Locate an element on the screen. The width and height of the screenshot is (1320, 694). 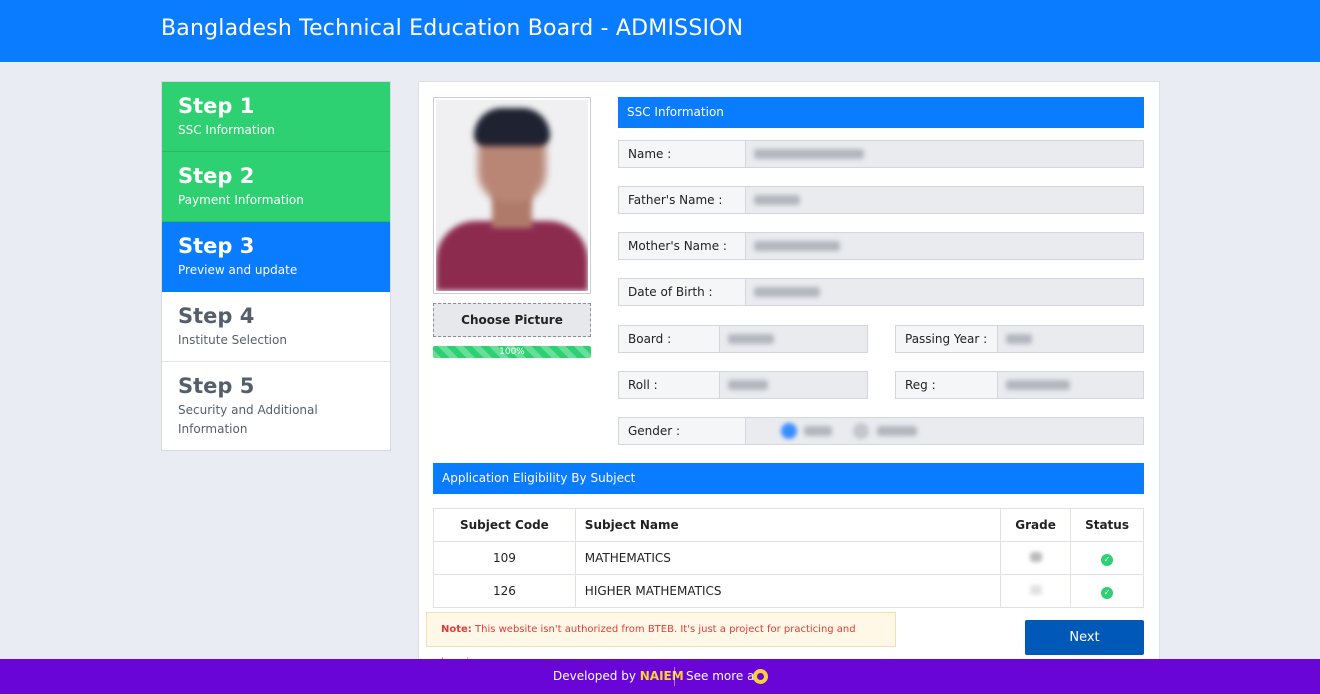
table-row: 109 MATHEMATICS ✓ is located at coordinates (788, 558).